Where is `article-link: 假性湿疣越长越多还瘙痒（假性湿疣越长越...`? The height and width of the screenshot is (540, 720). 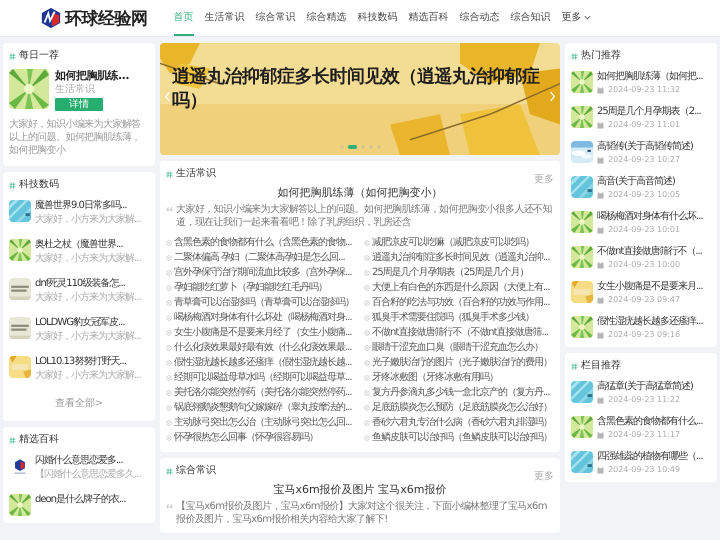
article-link: 假性湿疣越长越多还瘙痒（假性湿疣越长越... is located at coordinates (263, 362).